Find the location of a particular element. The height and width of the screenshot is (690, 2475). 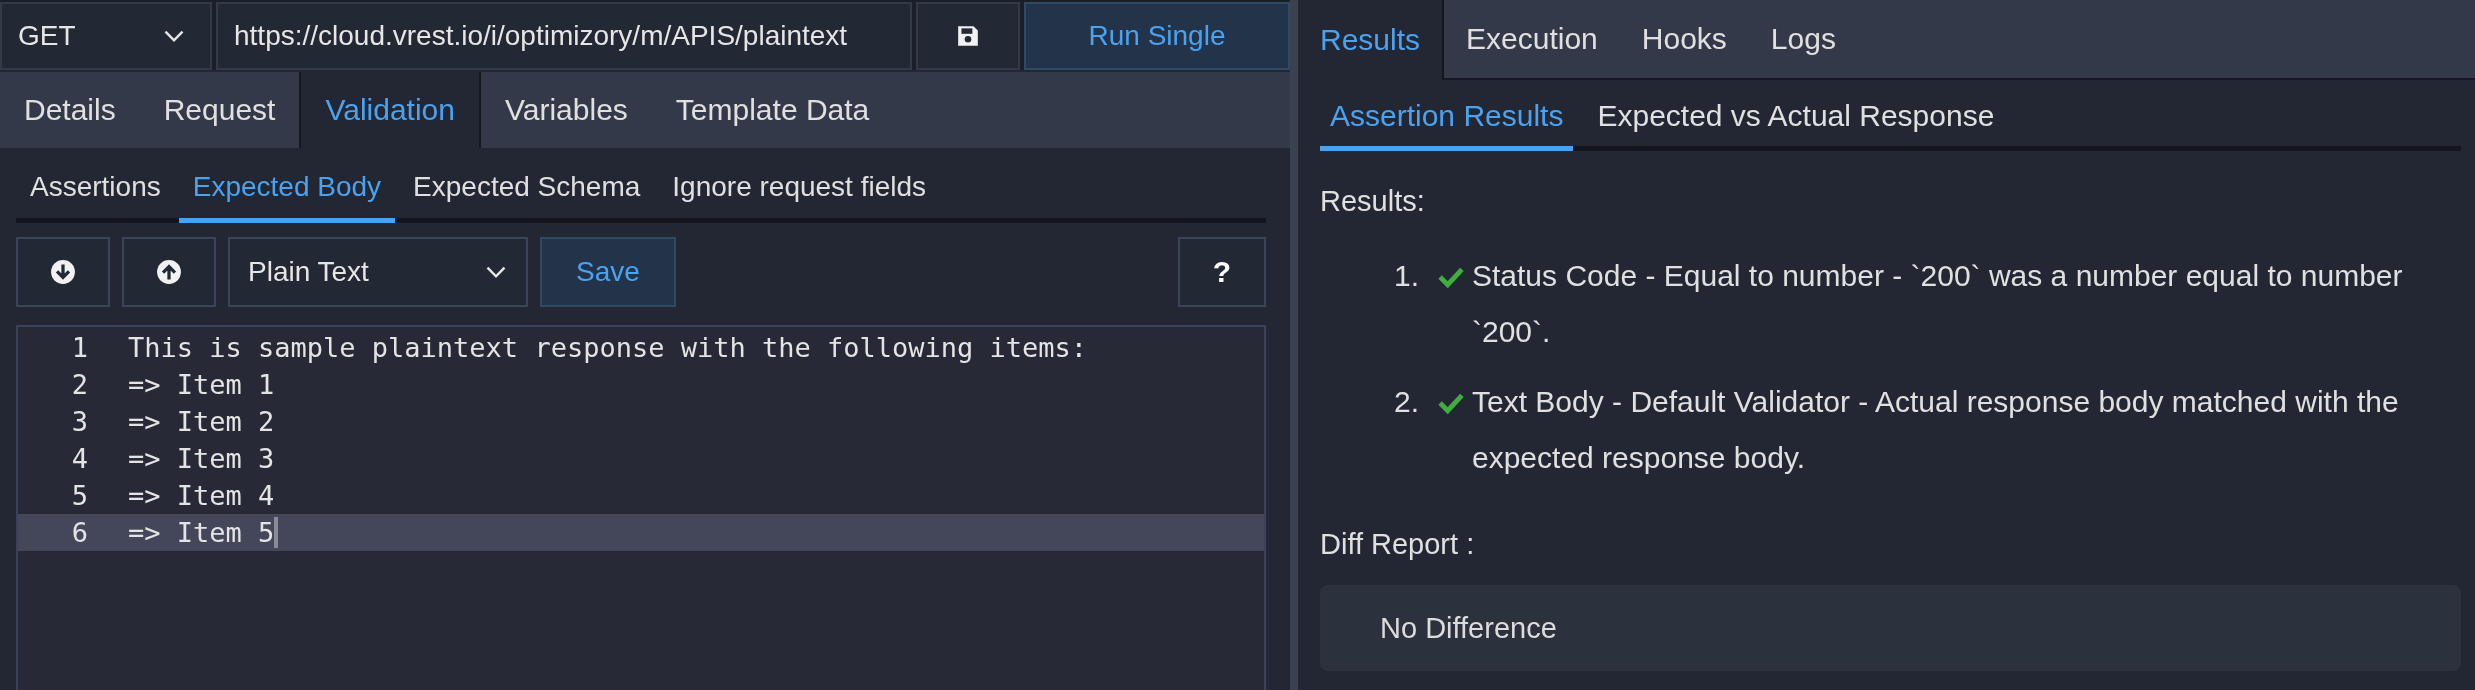

sub-tab: Expected Schema is located at coordinates (527, 189).